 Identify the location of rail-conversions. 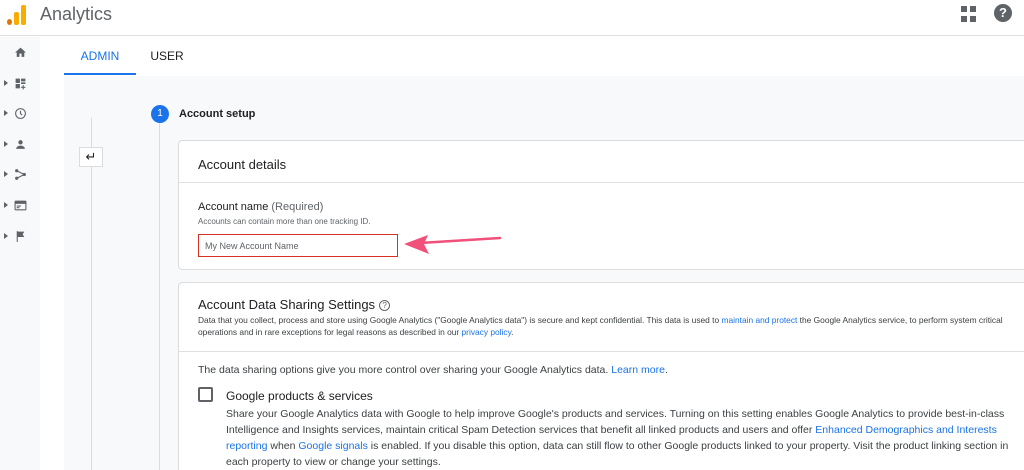
(20, 237).